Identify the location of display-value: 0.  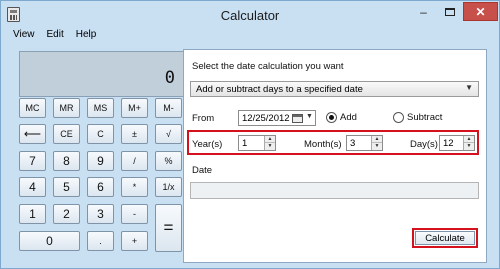
(169, 78).